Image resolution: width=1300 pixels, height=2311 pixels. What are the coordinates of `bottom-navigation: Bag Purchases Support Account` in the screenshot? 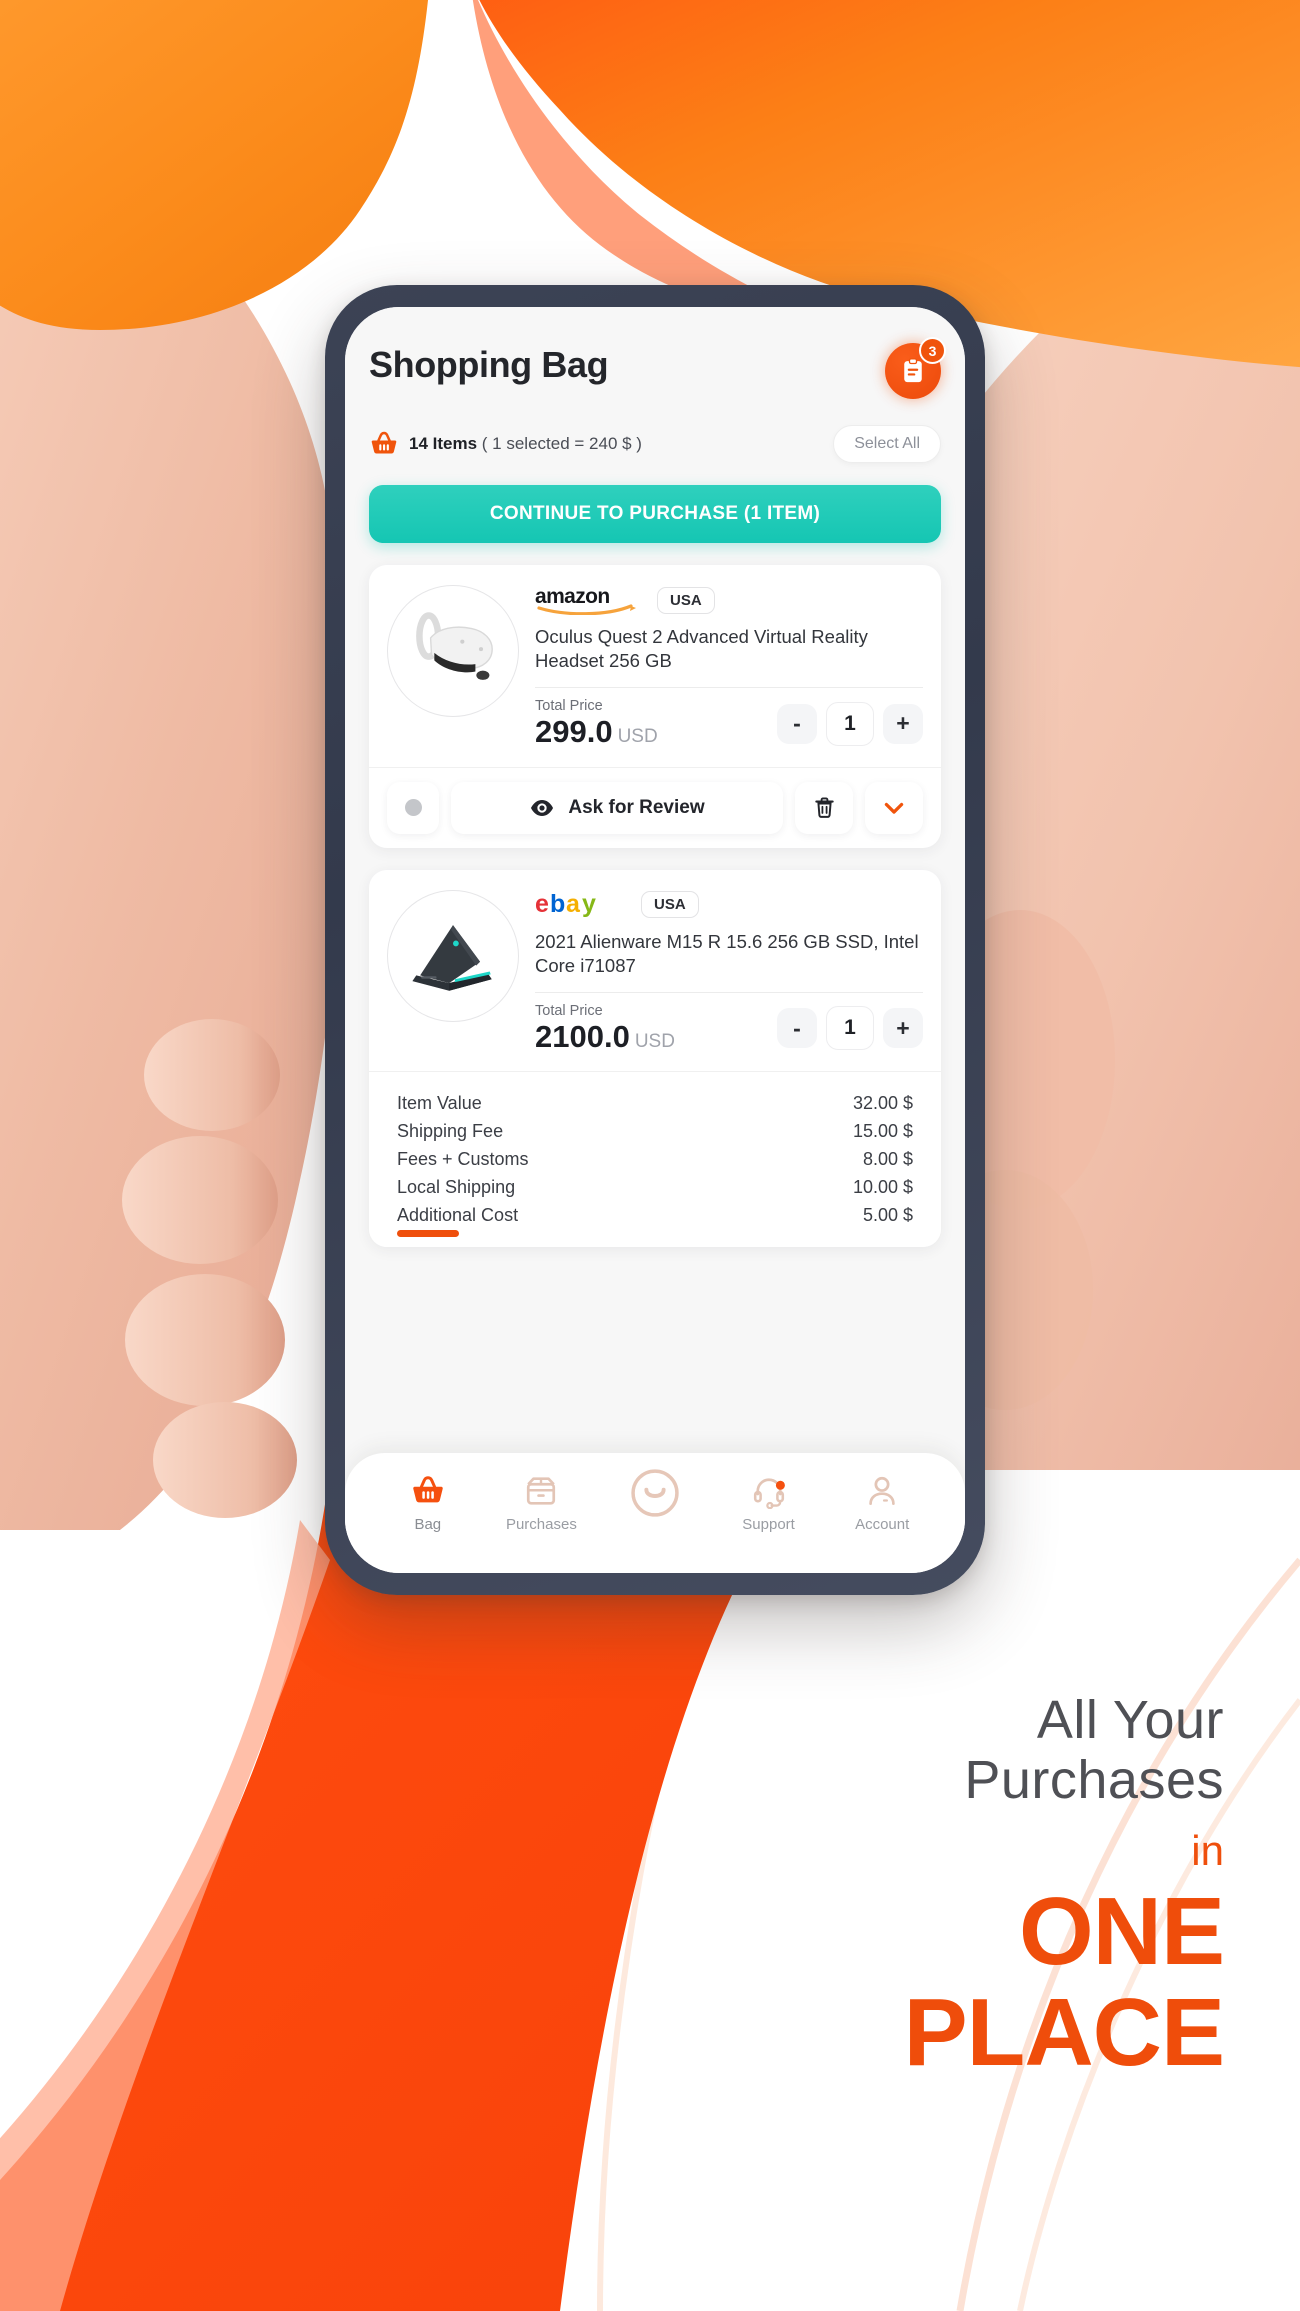 It's located at (655, 1513).